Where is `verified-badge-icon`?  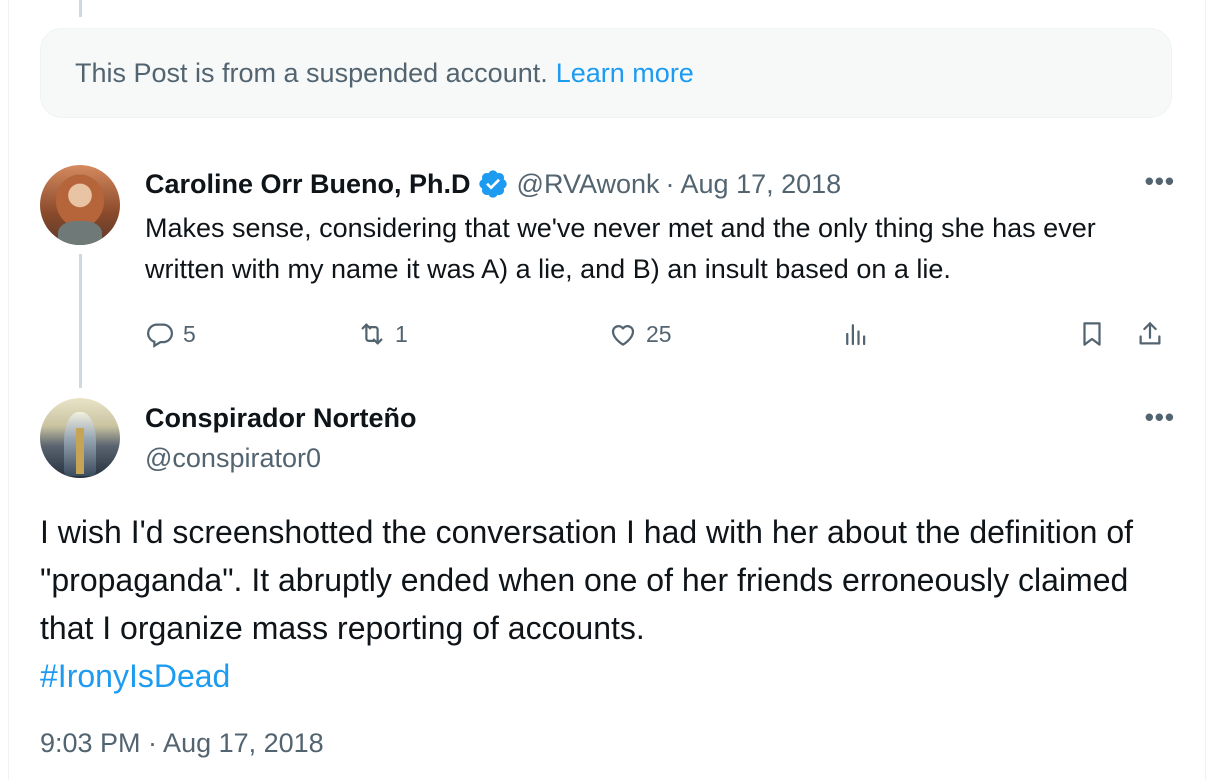 verified-badge-icon is located at coordinates (493, 184).